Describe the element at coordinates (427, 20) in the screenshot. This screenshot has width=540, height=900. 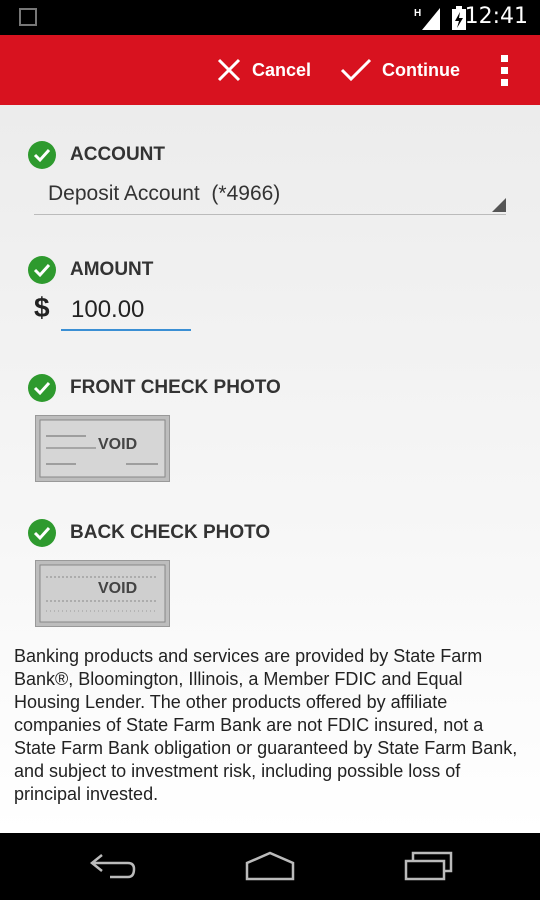
I see `signal-icon: H` at that location.